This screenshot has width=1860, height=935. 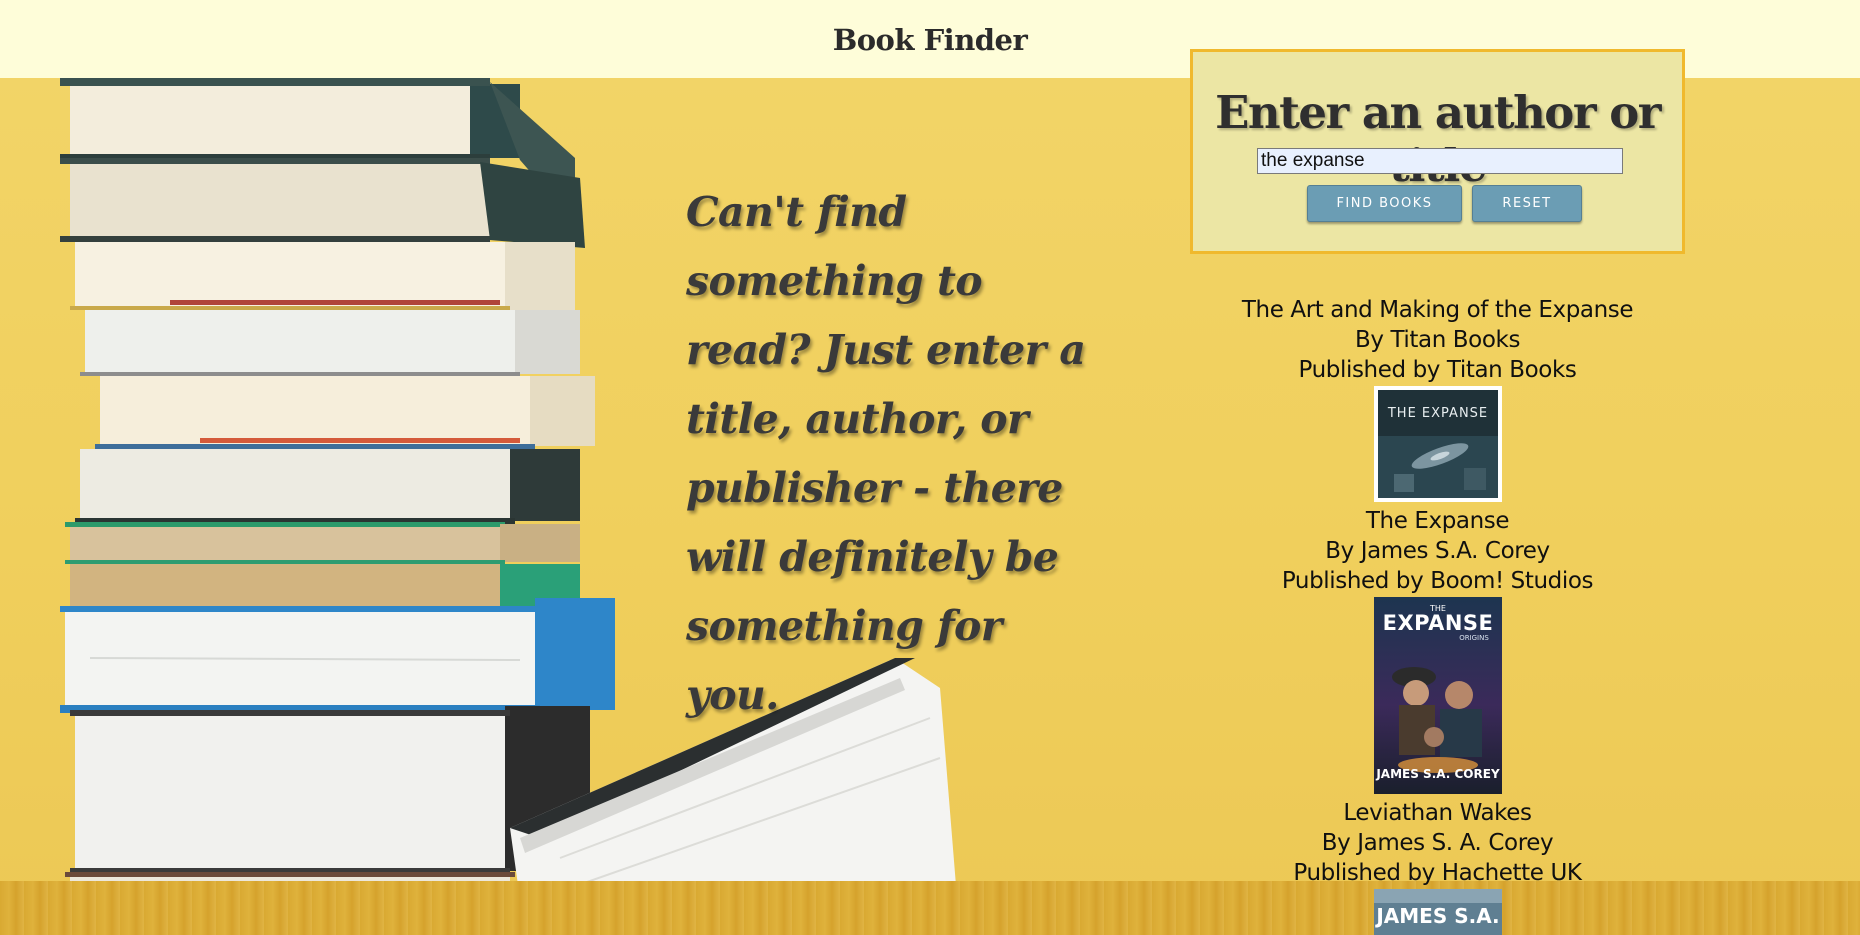 I want to click on book-author: By James S.A. Corey, so click(x=1437, y=551).